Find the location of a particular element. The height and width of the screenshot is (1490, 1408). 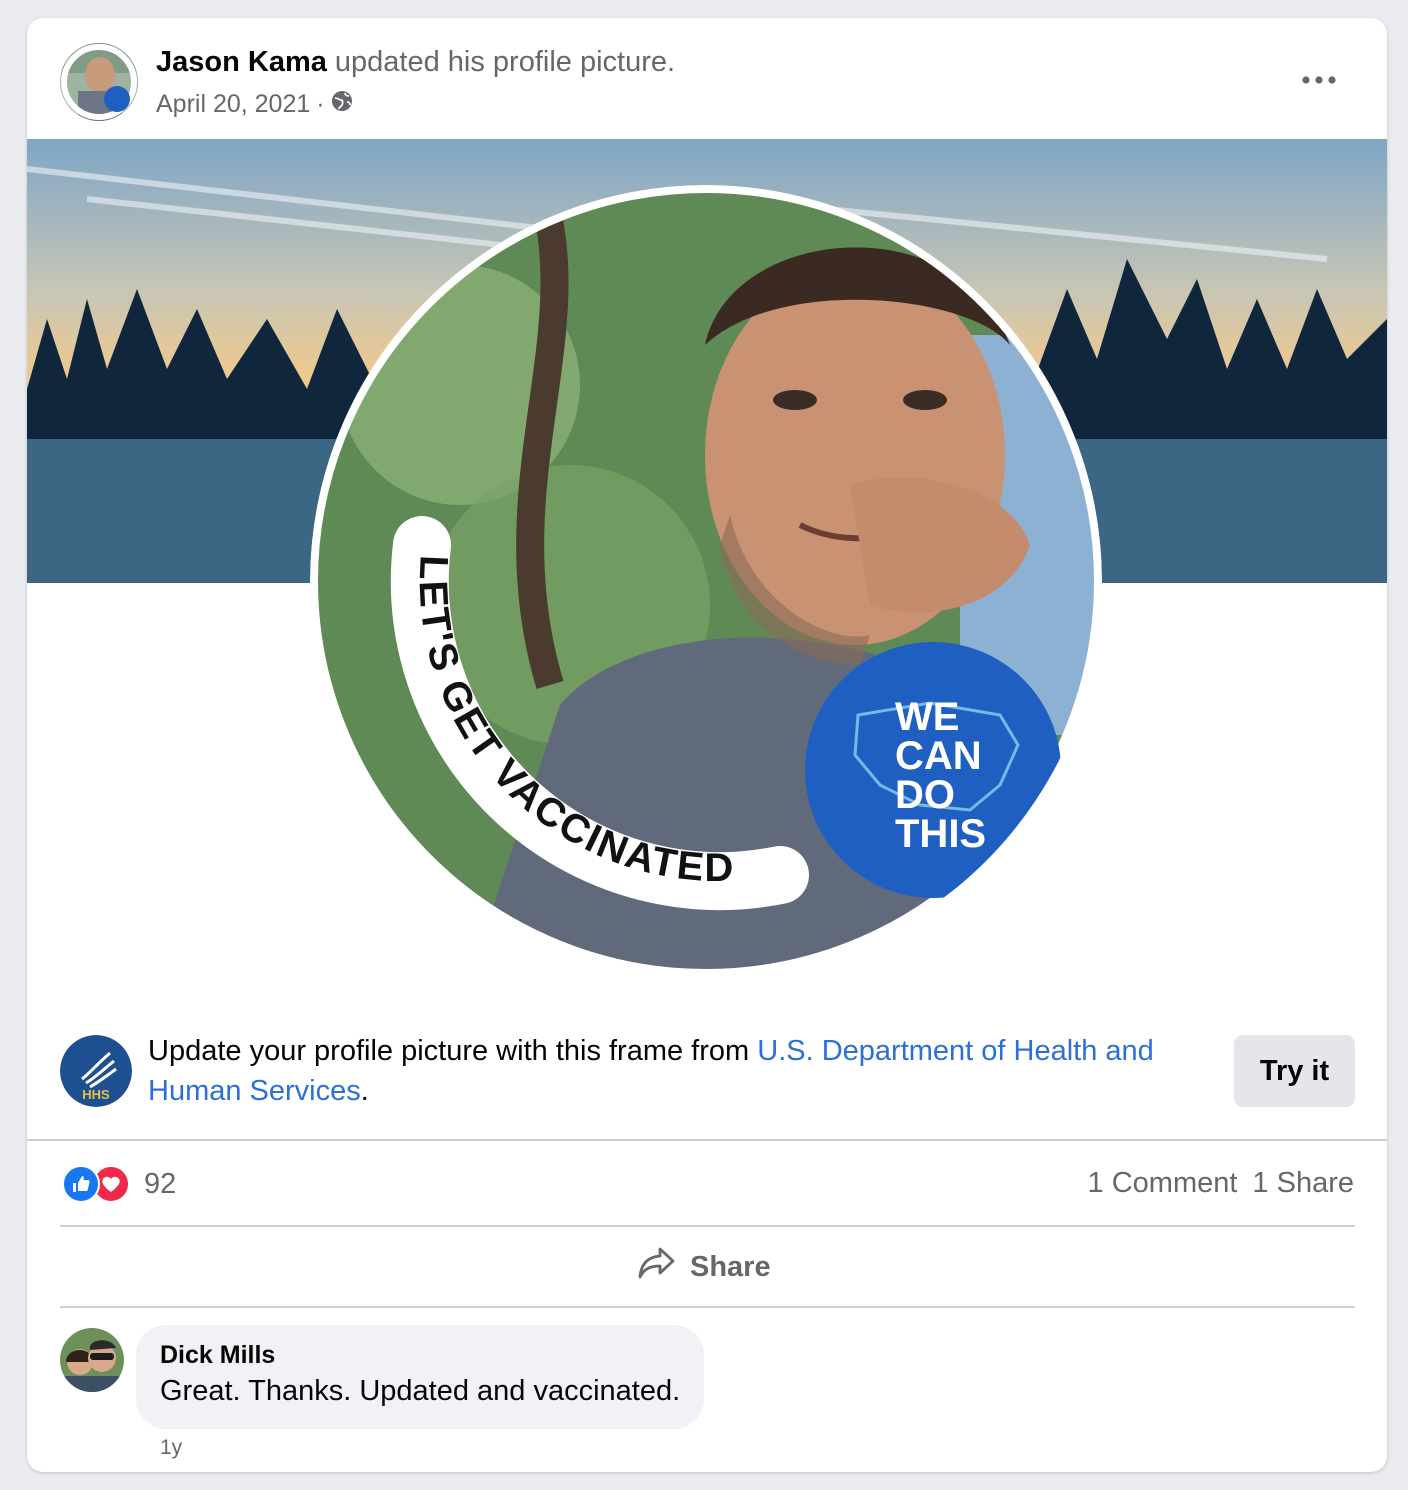

engagement-counts: 1 Comment 1 Share is located at coordinates (1221, 1183).